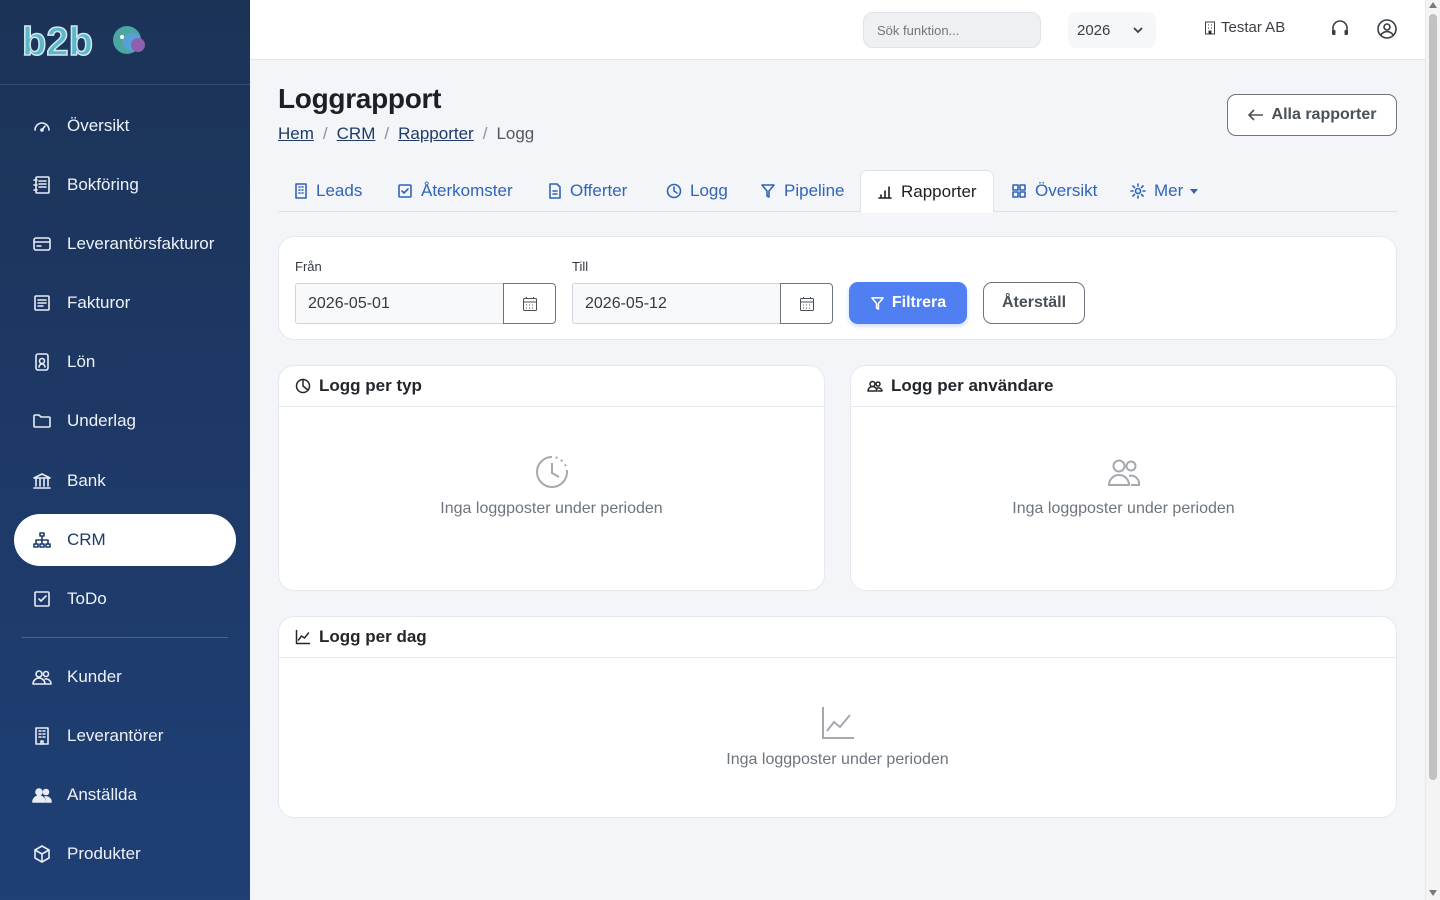  What do you see at coordinates (125, 481) in the screenshot?
I see `sidebar-item-bank: Bank` at bounding box center [125, 481].